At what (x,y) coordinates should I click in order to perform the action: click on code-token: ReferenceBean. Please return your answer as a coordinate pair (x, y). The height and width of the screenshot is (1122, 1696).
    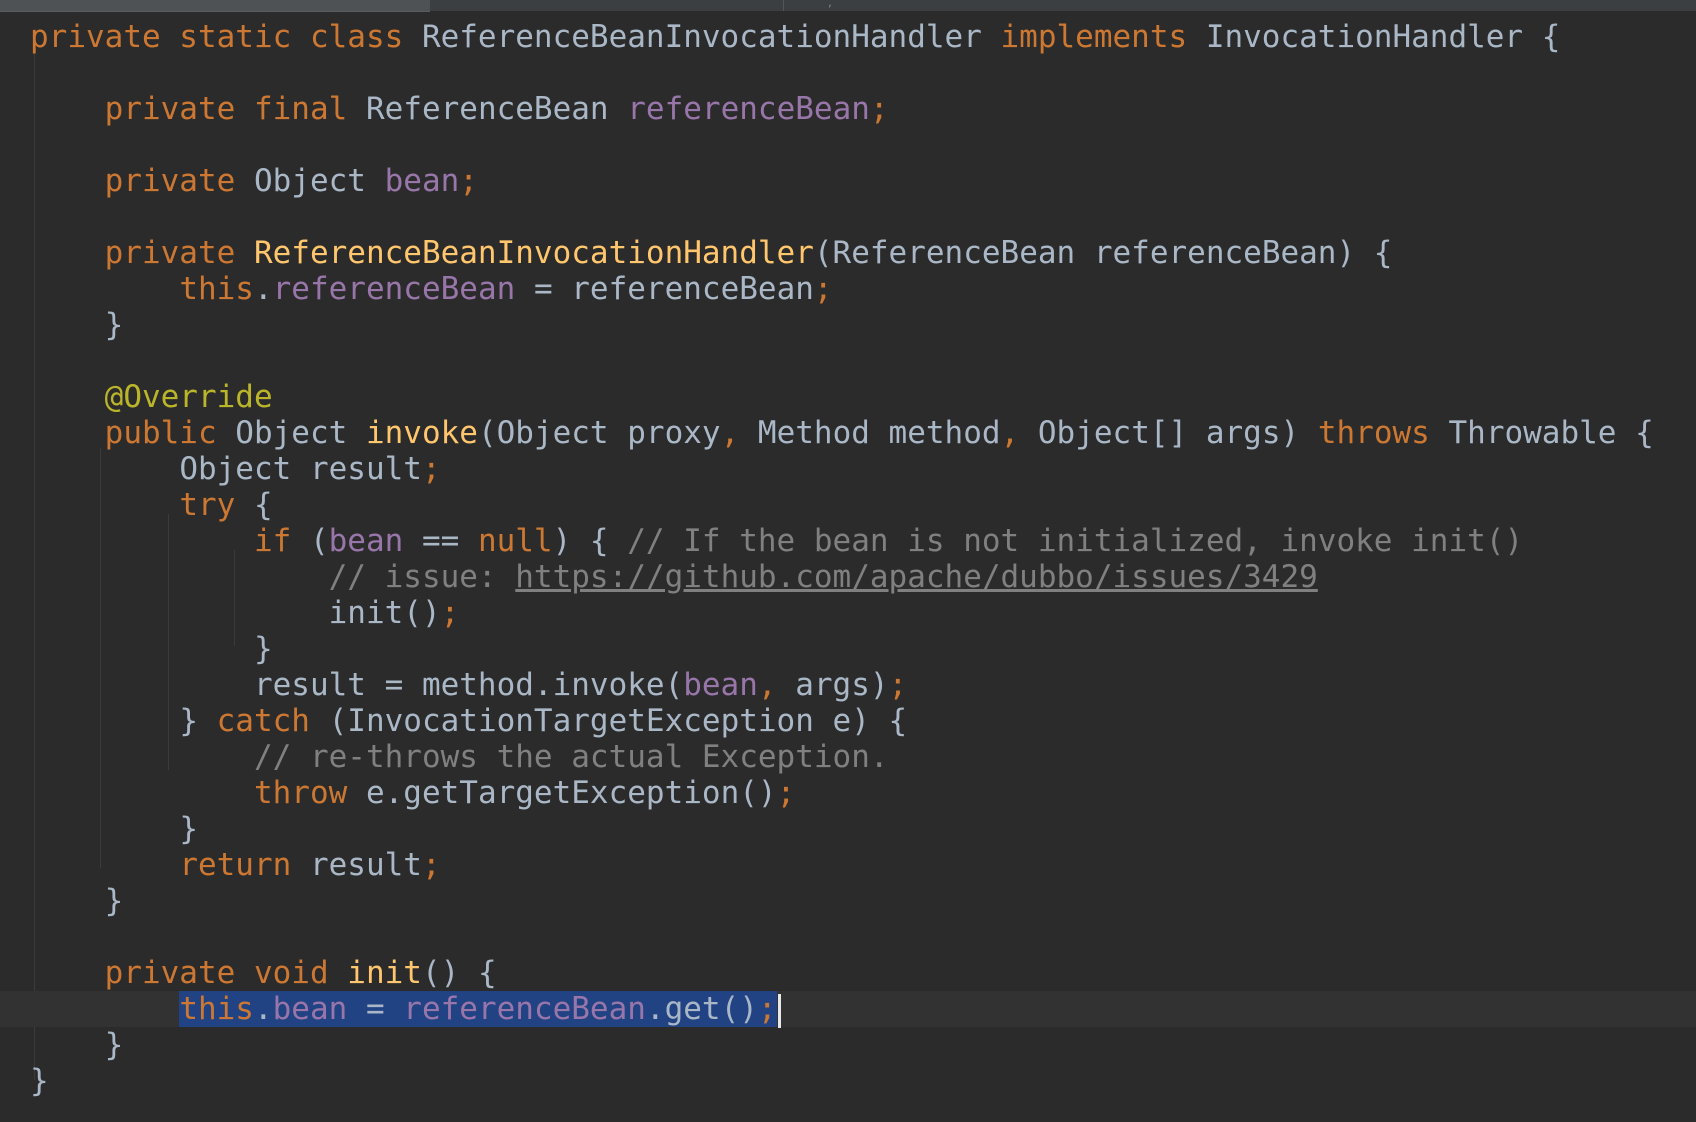
    Looking at the image, I should click on (487, 109).